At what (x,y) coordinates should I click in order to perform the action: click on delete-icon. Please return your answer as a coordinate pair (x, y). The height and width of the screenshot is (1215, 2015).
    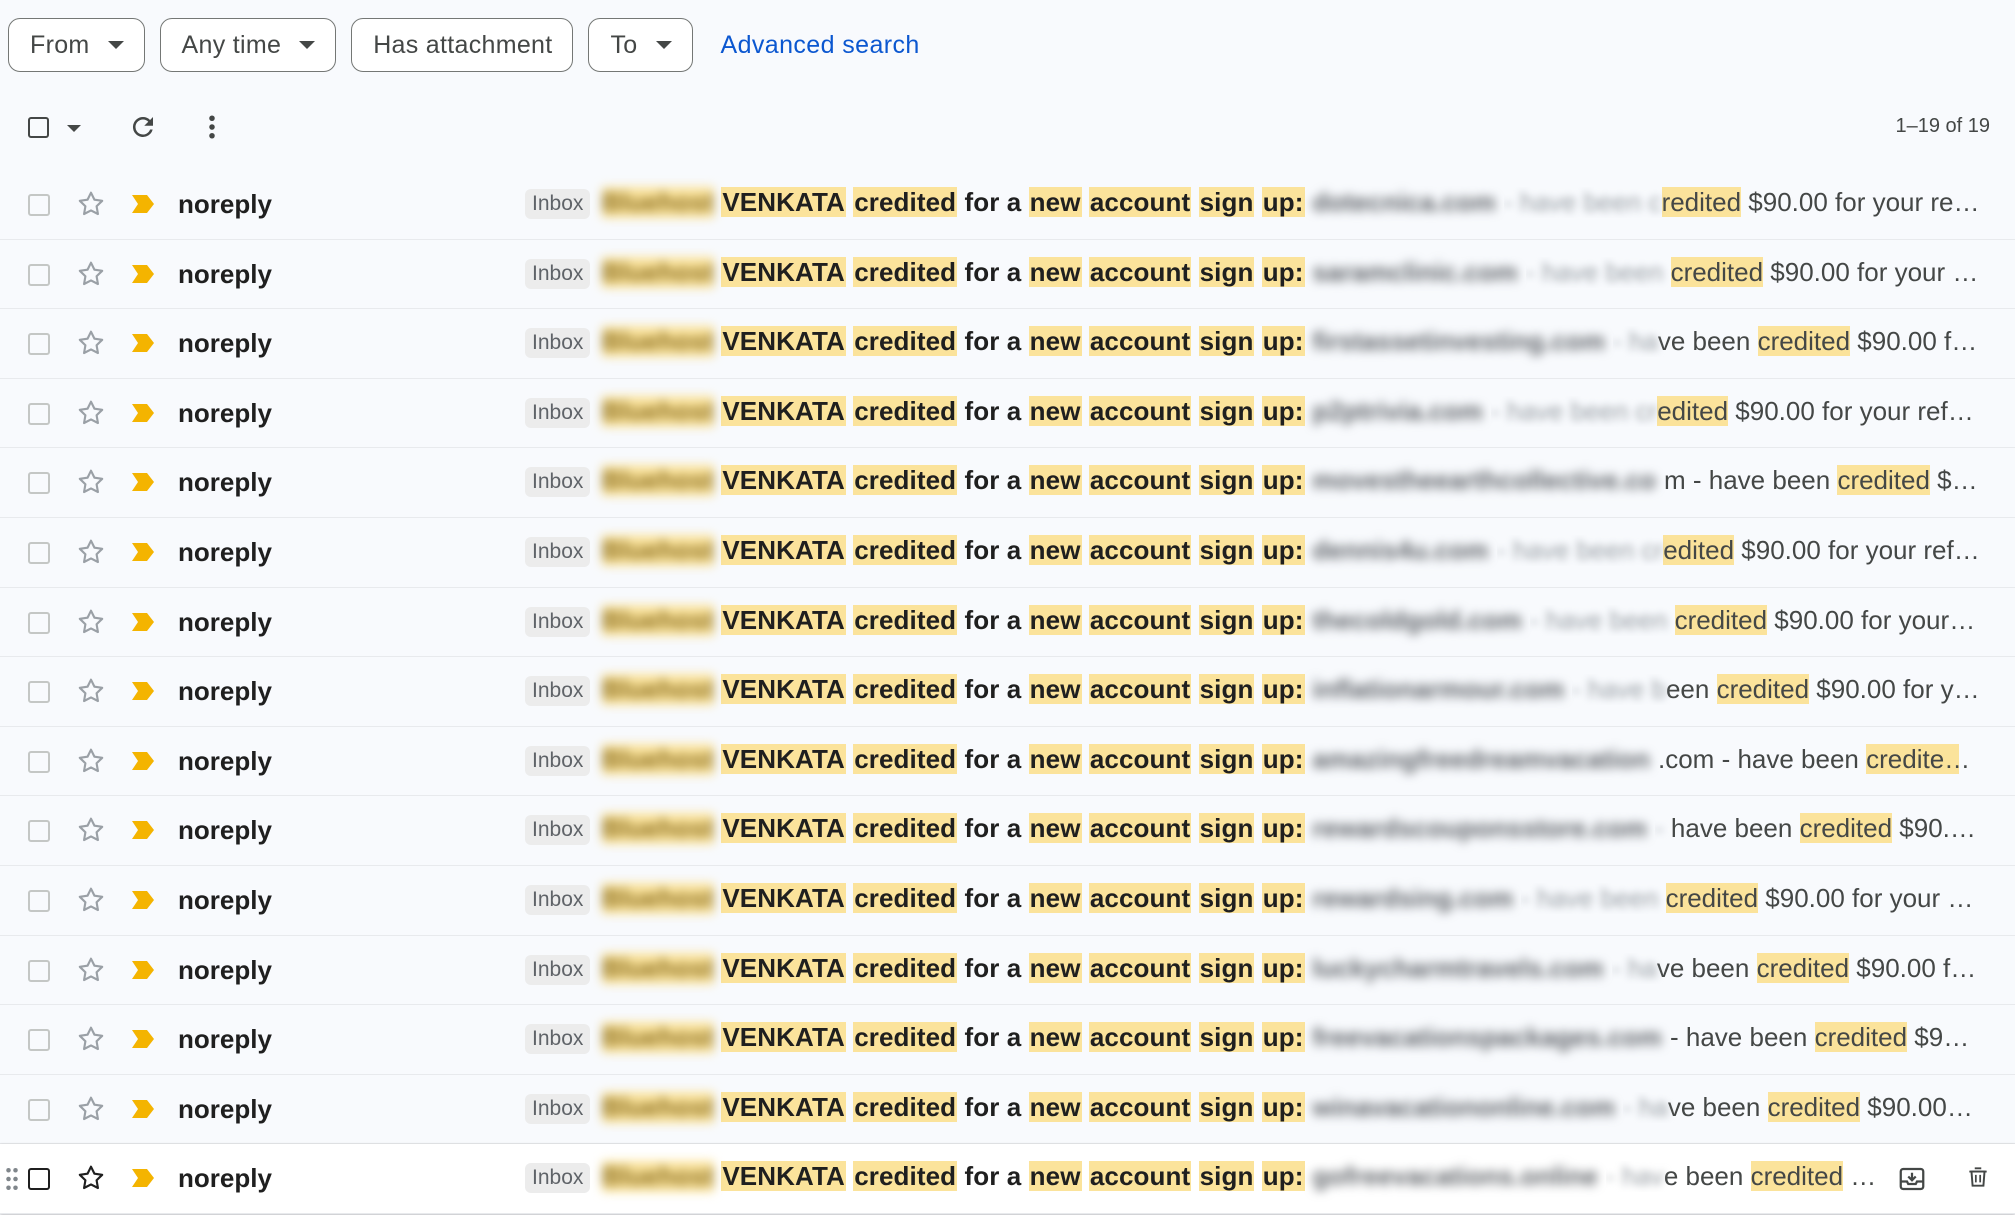
    Looking at the image, I should click on (1978, 1177).